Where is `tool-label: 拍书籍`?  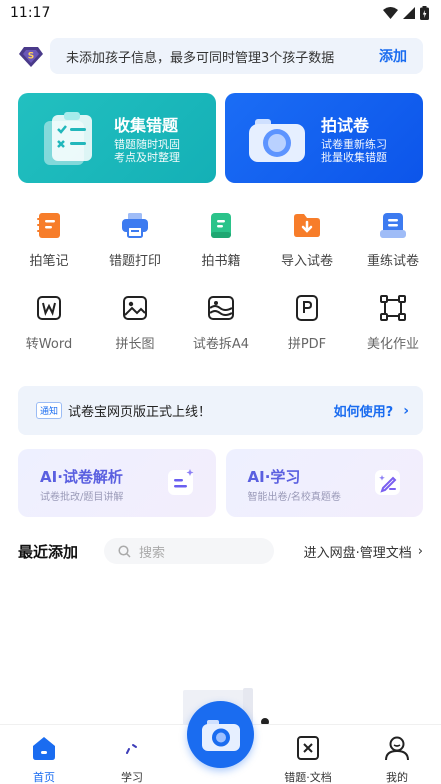 tool-label: 拍书籍 is located at coordinates (221, 261).